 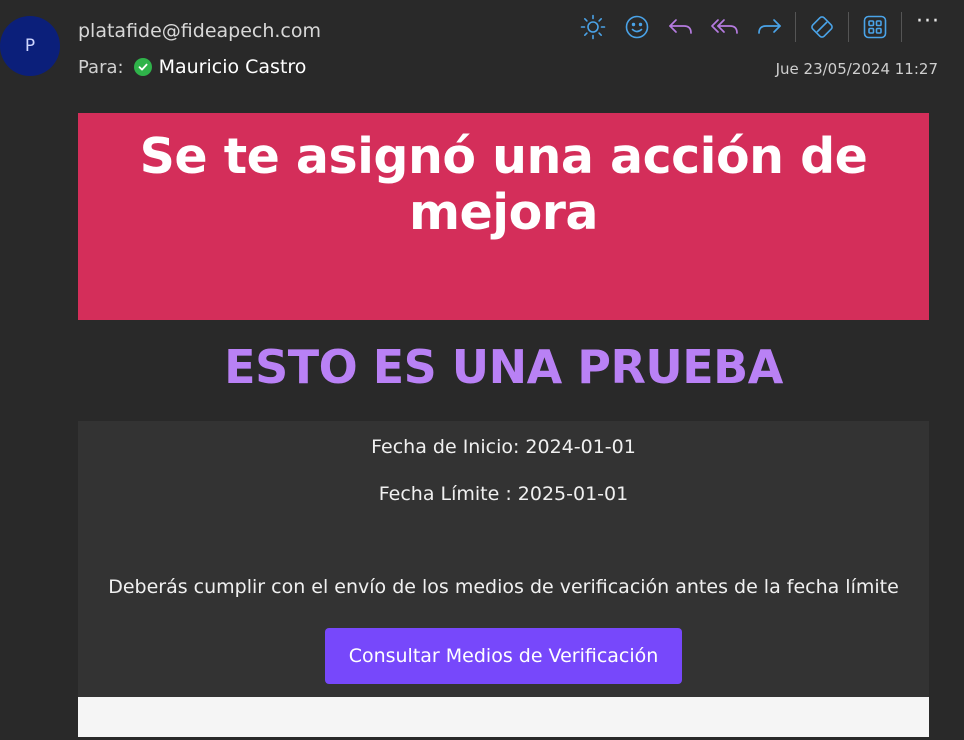 I want to click on avatar-initial: P, so click(x=30, y=46).